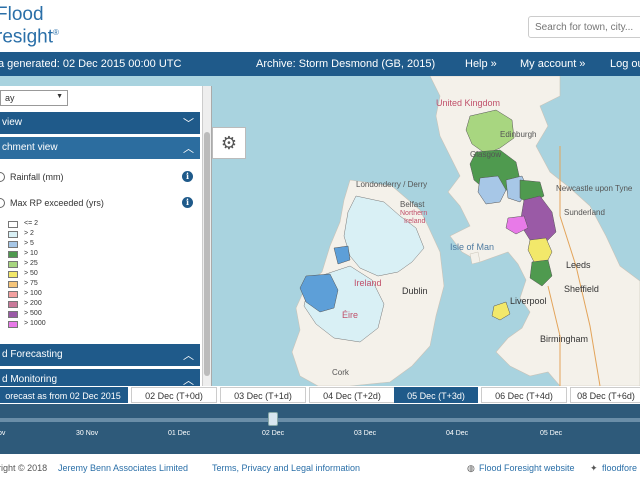  I want to click on label-edinburgh: Edinburgh, so click(518, 134).